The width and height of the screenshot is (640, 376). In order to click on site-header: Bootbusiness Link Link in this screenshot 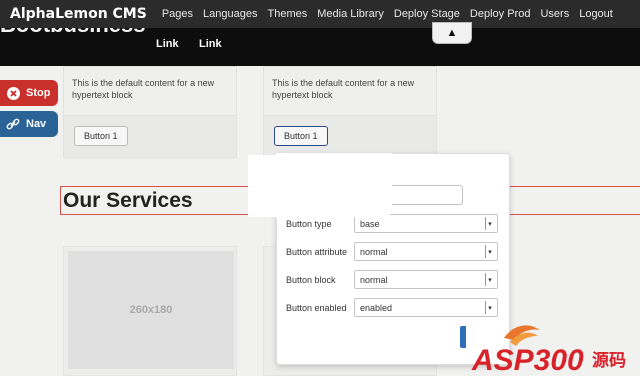, I will do `click(320, 47)`.